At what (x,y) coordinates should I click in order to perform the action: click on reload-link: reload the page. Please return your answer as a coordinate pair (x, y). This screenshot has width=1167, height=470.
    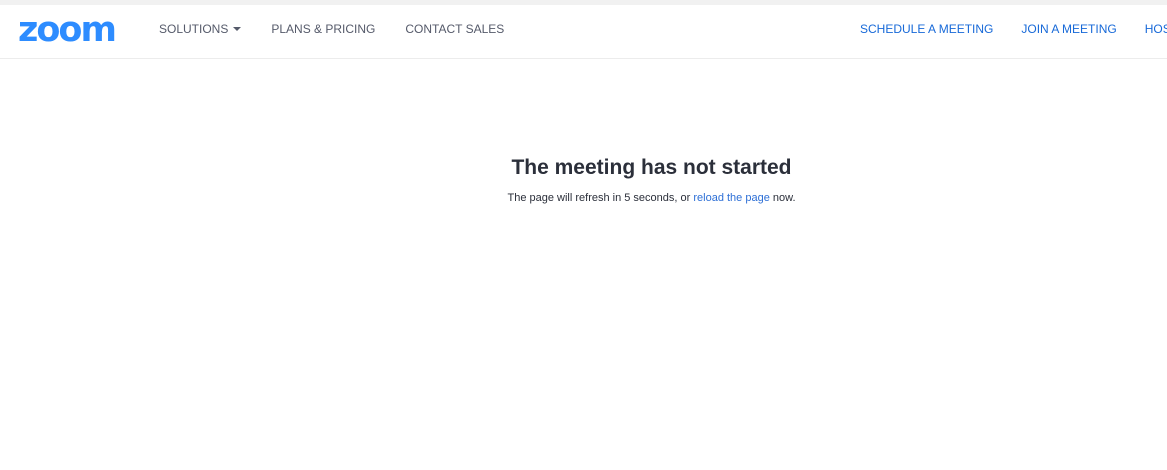
    Looking at the image, I should click on (731, 198).